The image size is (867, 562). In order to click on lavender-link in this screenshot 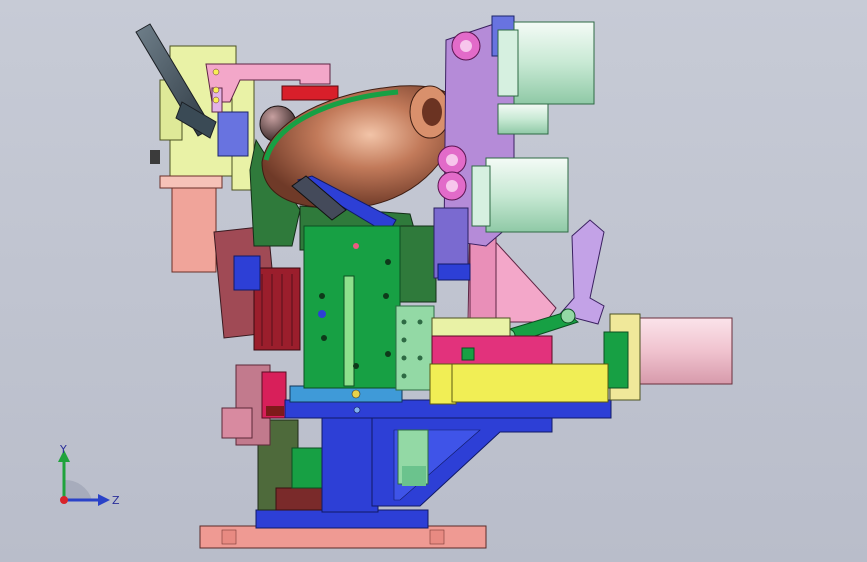, I will do `click(582, 272)`.